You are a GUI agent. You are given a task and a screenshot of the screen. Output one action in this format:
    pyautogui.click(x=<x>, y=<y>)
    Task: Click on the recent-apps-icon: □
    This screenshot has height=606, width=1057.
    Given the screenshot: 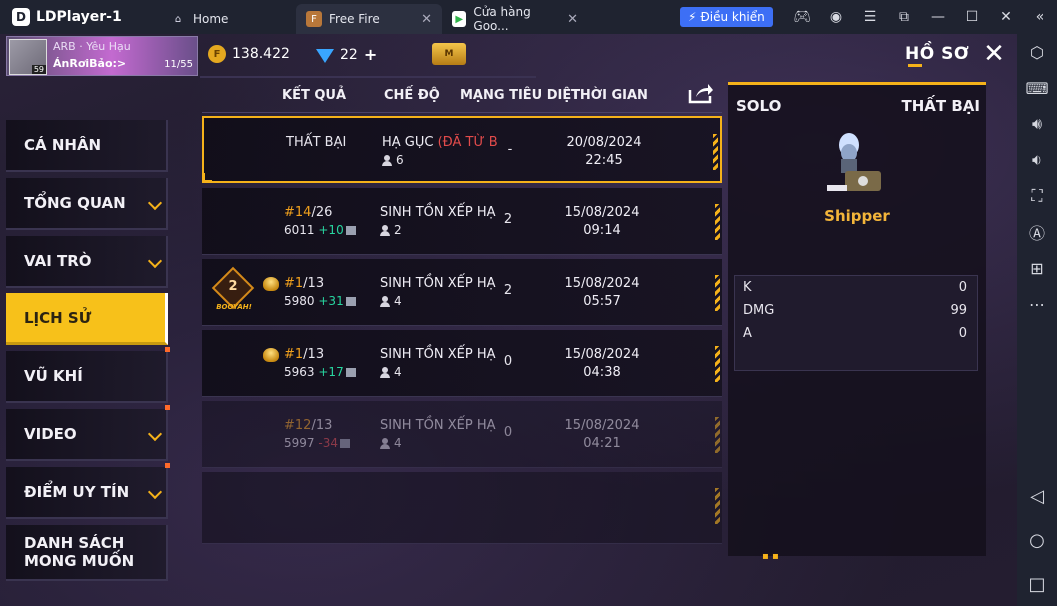 What is the action you would take?
    pyautogui.click(x=1037, y=584)
    